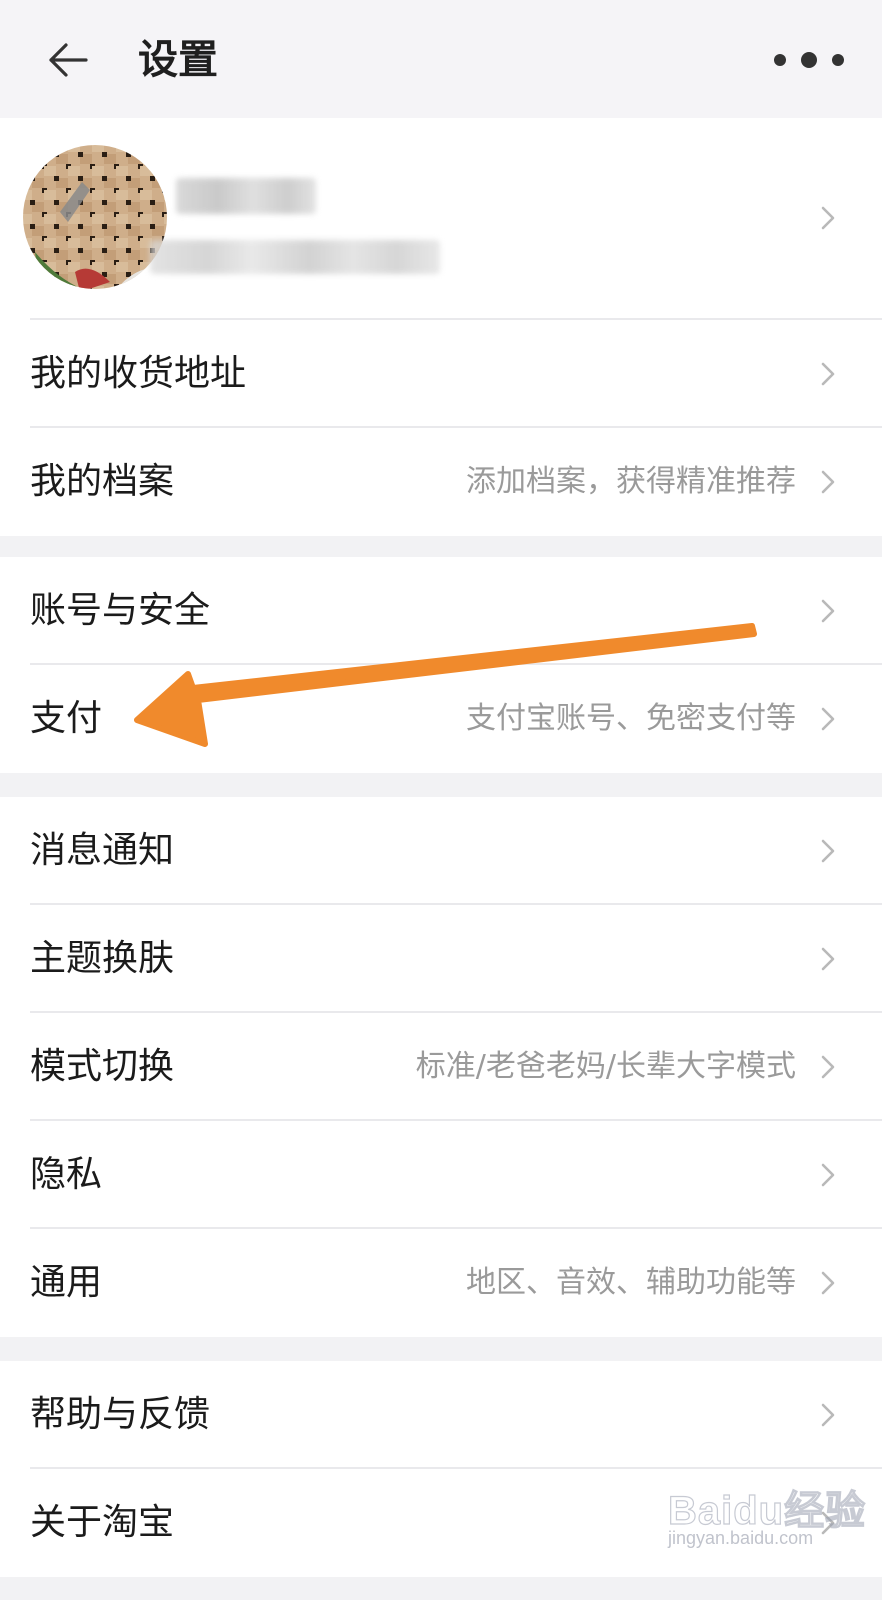  I want to click on row-label: 通用, so click(66, 1282).